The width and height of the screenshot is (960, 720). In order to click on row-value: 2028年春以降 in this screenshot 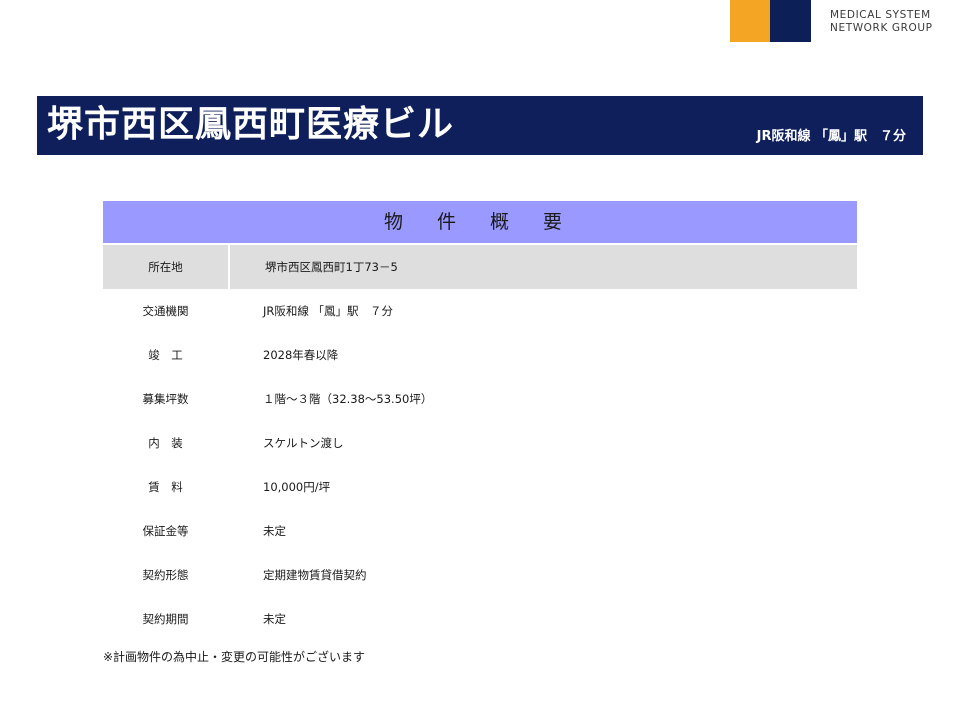, I will do `click(301, 355)`.